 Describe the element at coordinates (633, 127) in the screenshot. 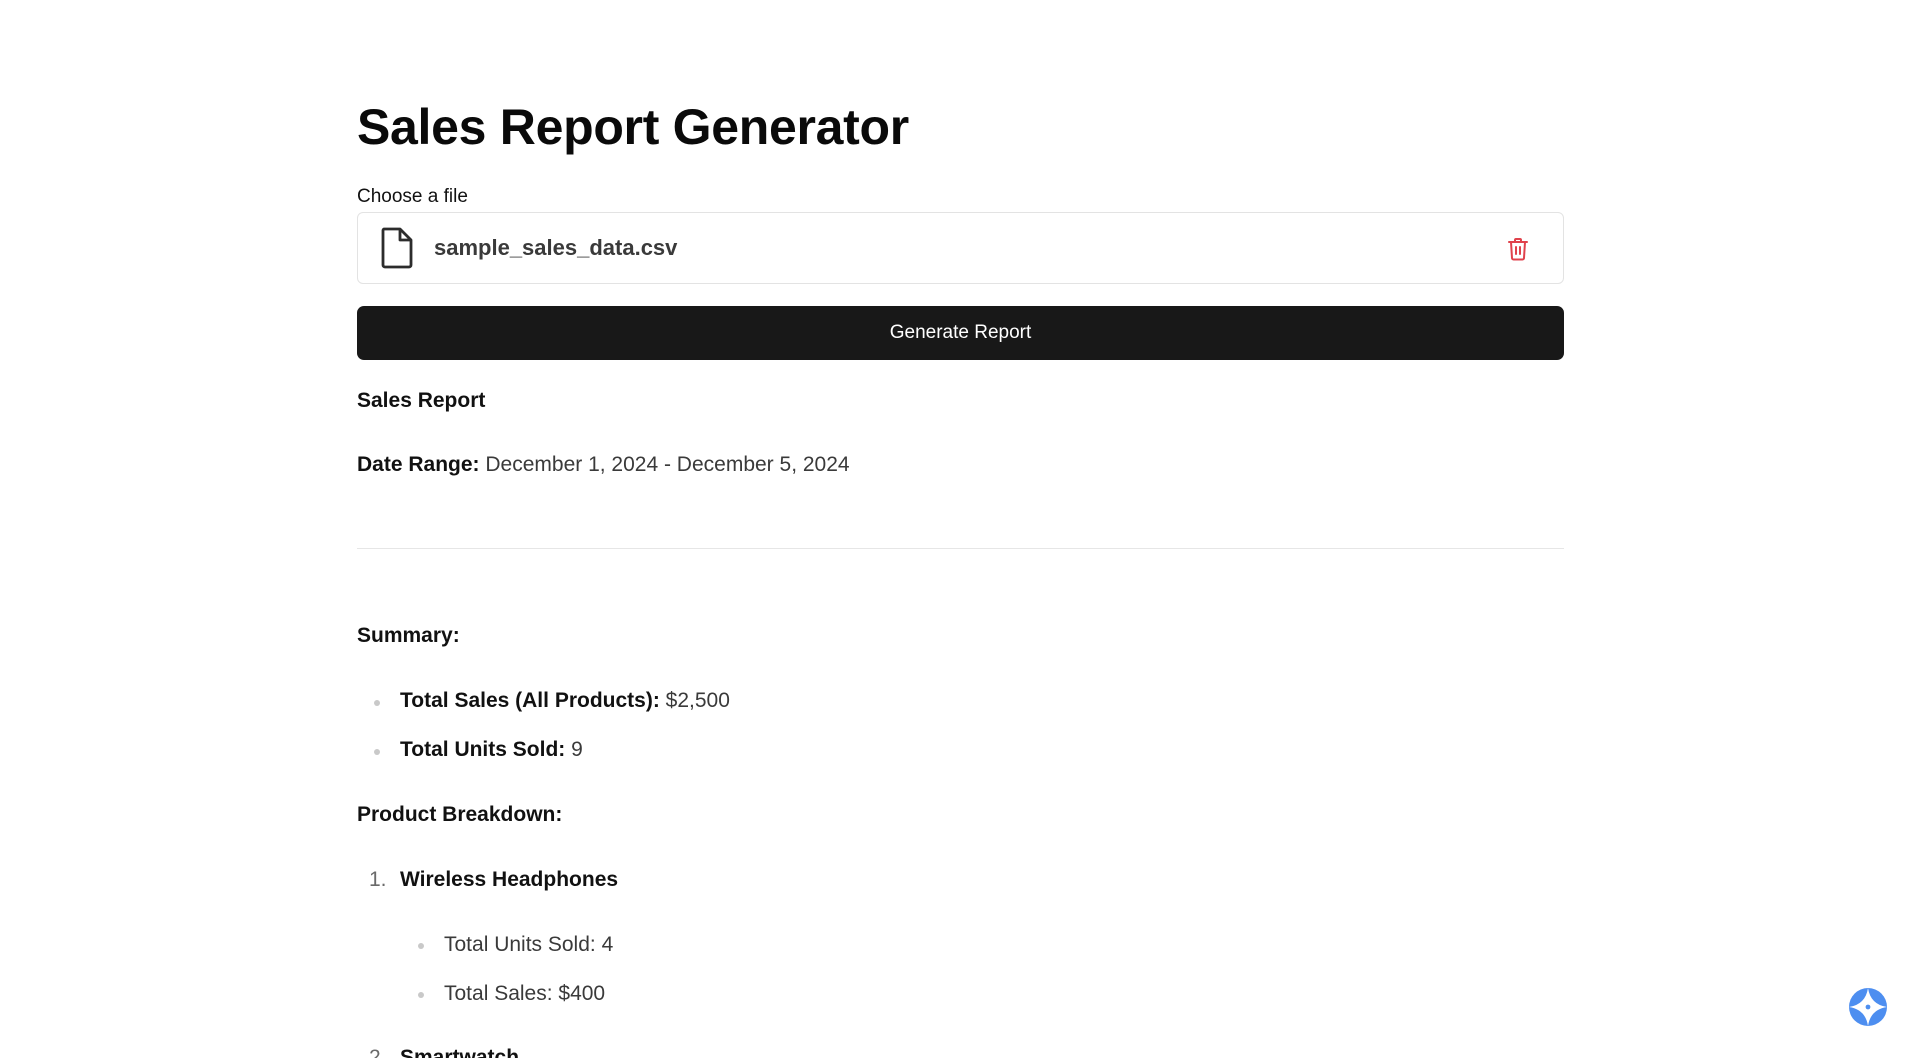

I see `page-title: Sales Report Generator` at that location.